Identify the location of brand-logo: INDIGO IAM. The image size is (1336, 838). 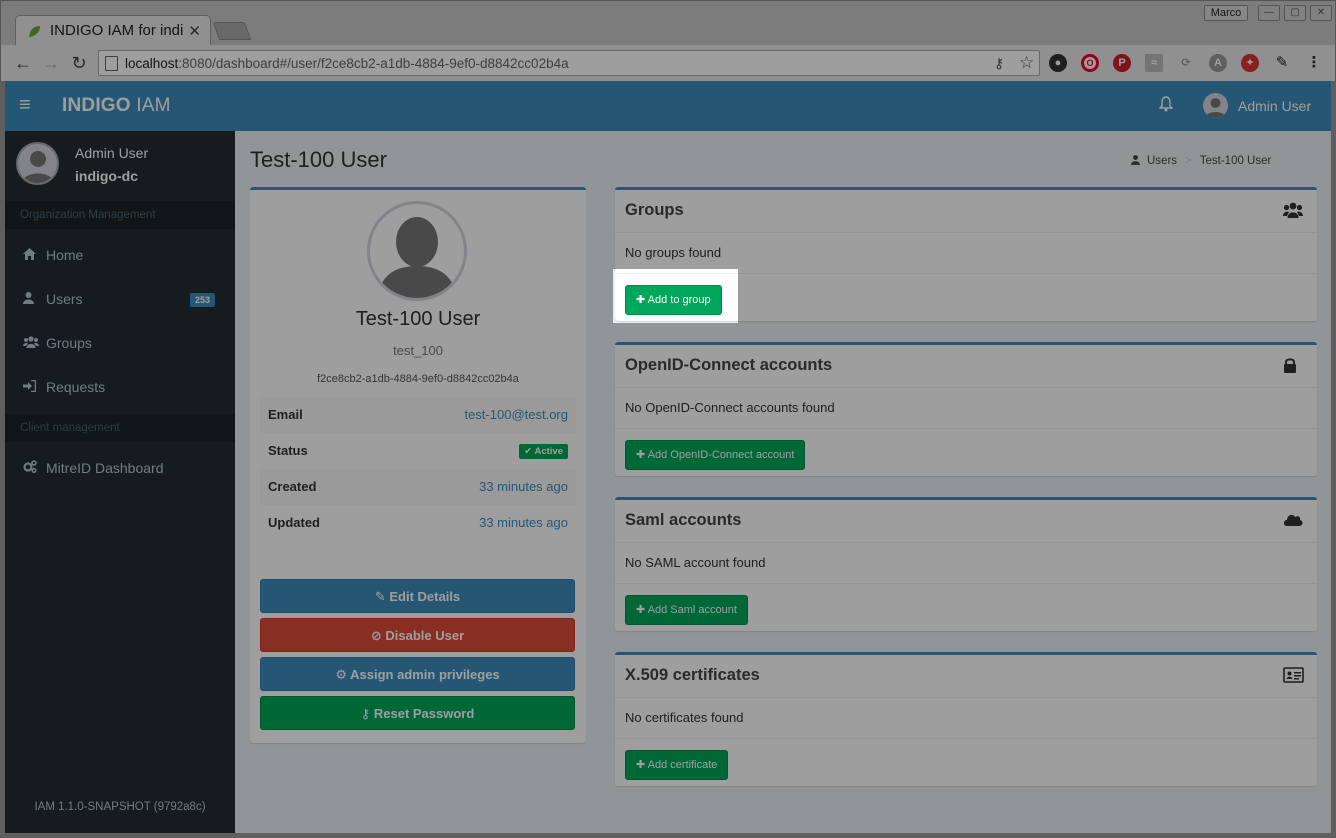
(116, 106).